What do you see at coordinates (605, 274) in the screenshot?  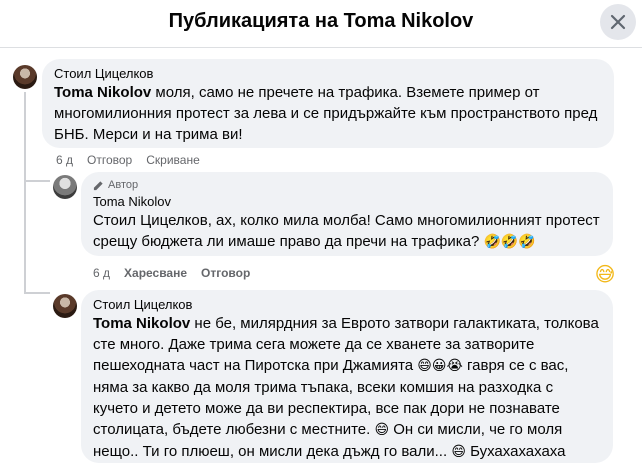 I see `grinning-sweat-emoji: 😅` at bounding box center [605, 274].